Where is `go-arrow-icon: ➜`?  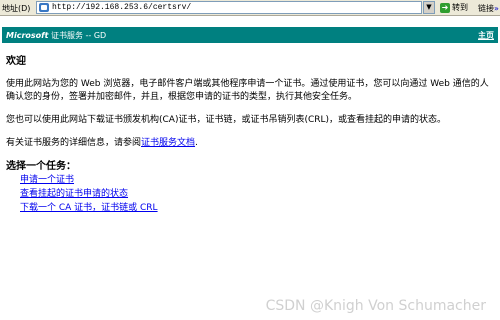 go-arrow-icon: ➜ is located at coordinates (445, 7).